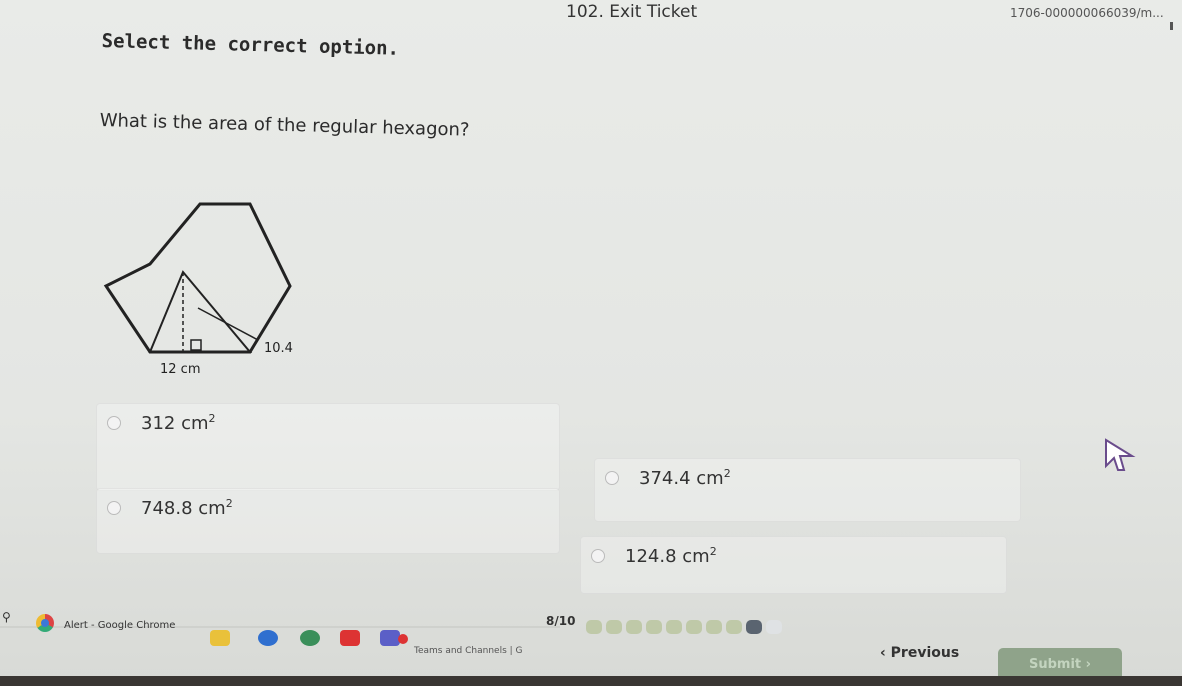  Describe the element at coordinates (197, 278) in the screenshot. I see `hexagon-shape` at that location.